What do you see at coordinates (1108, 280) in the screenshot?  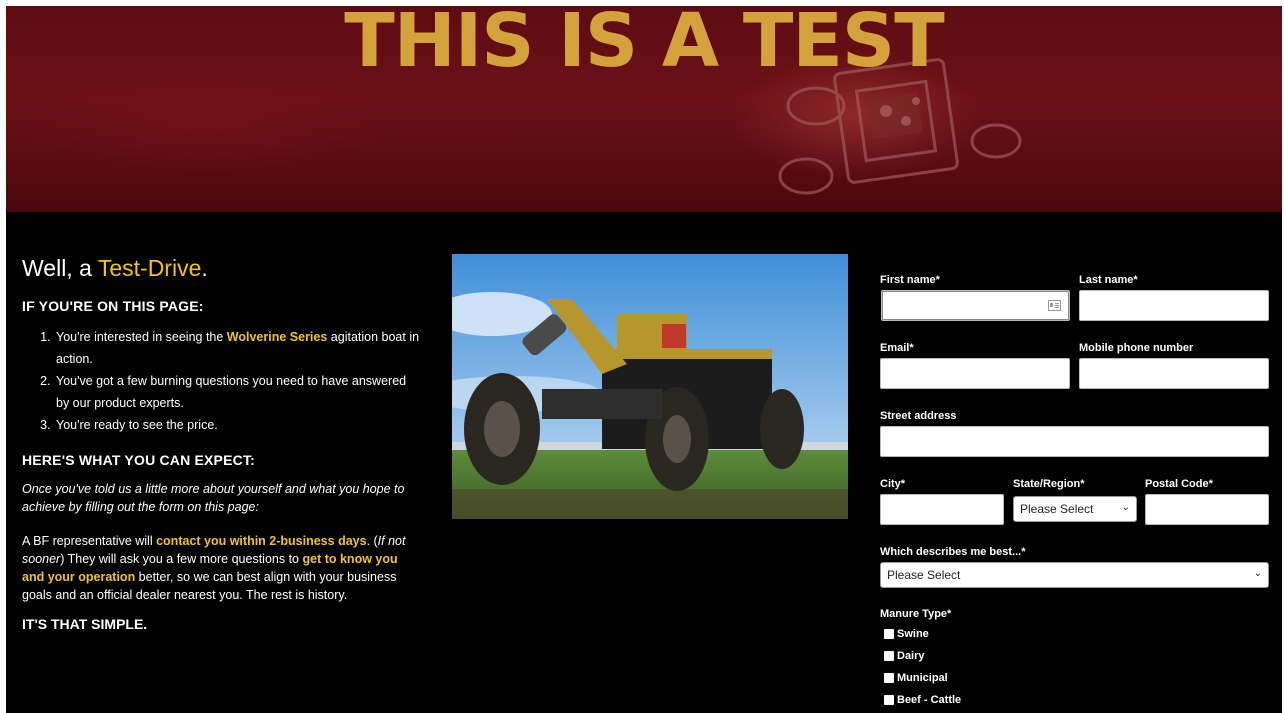 I see `last-name-label: Last name*` at bounding box center [1108, 280].